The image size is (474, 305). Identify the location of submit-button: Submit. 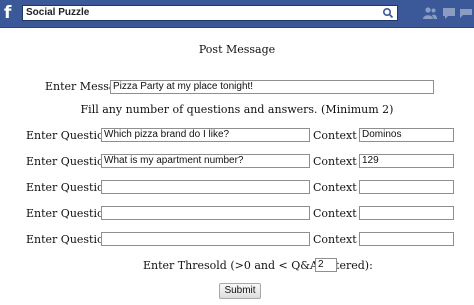
(240, 291).